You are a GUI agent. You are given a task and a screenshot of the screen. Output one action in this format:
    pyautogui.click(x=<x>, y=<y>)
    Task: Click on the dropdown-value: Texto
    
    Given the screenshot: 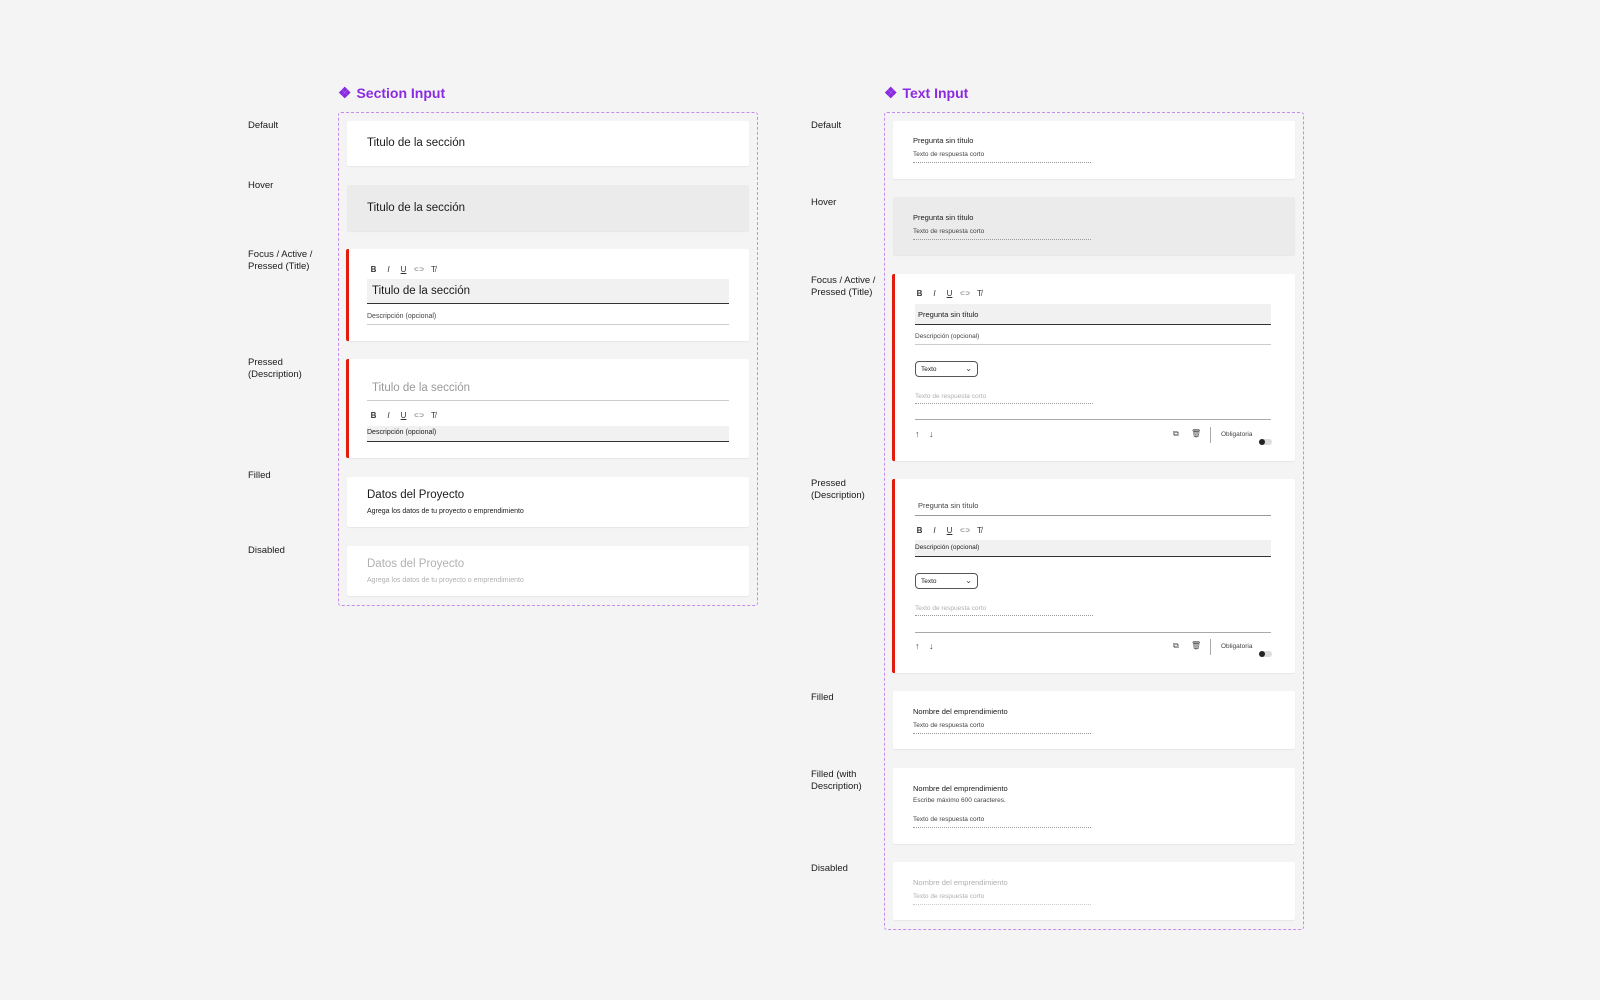 What is the action you would take?
    pyautogui.click(x=929, y=369)
    